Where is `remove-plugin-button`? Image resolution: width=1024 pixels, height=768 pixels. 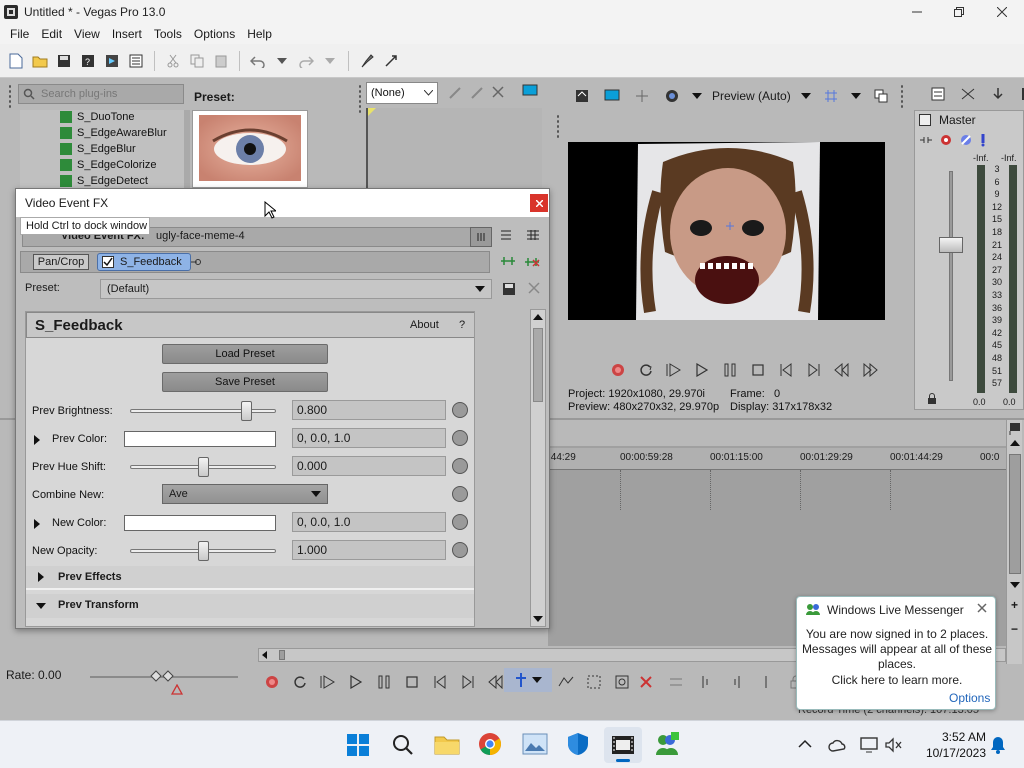
remove-plugin-button is located at coordinates (532, 262).